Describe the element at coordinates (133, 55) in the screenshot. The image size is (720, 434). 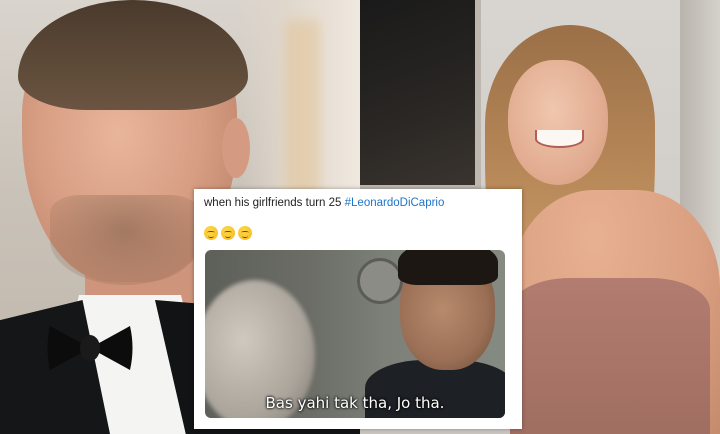
I see `man-hair` at that location.